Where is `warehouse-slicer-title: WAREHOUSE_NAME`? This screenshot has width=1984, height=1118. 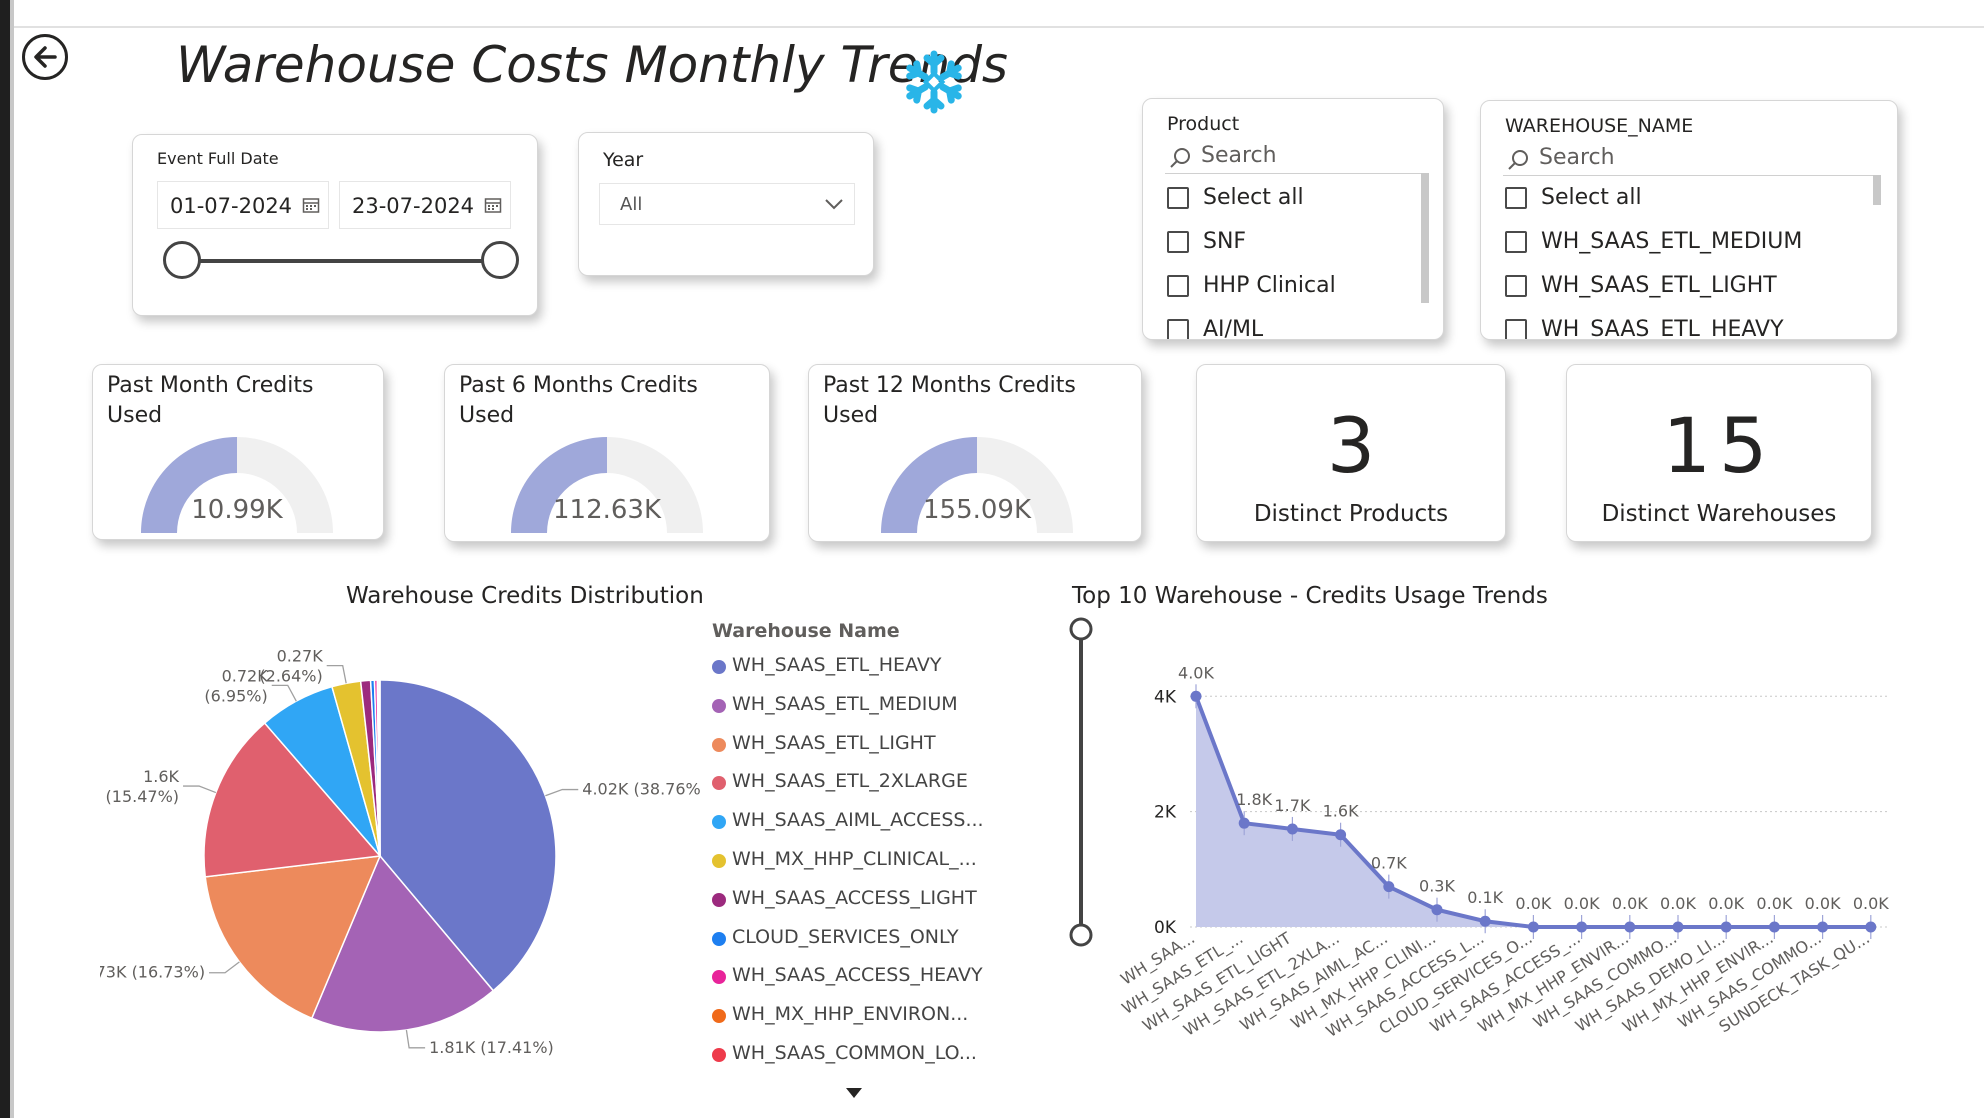 warehouse-slicer-title: WAREHOUSE_NAME is located at coordinates (1599, 126).